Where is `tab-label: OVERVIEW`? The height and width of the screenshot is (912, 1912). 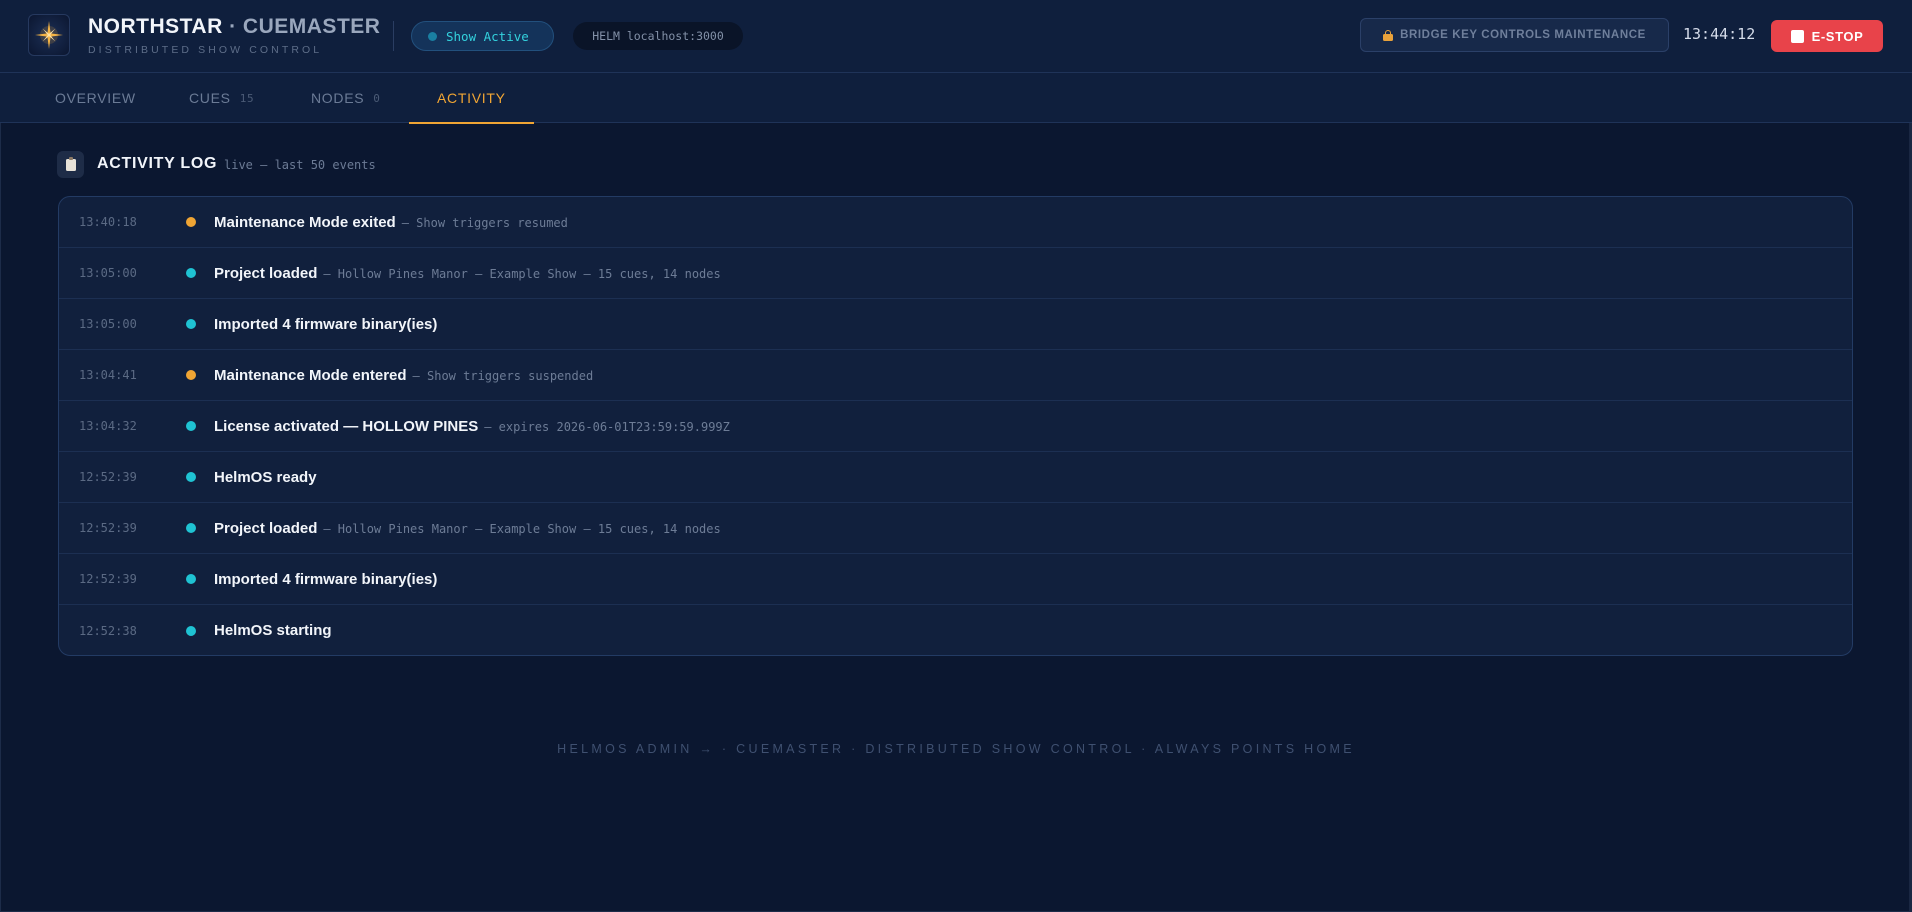 tab-label: OVERVIEW is located at coordinates (95, 98).